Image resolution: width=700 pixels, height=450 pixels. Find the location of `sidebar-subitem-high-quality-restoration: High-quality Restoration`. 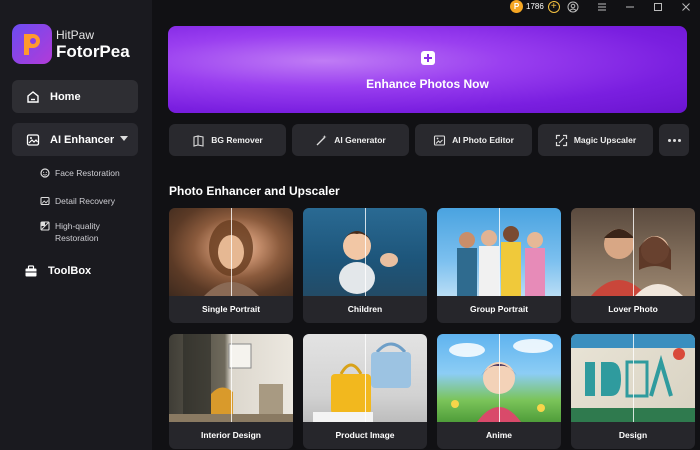

sidebar-subitem-high-quality-restoration: High-quality Restoration is located at coordinates (75, 232).